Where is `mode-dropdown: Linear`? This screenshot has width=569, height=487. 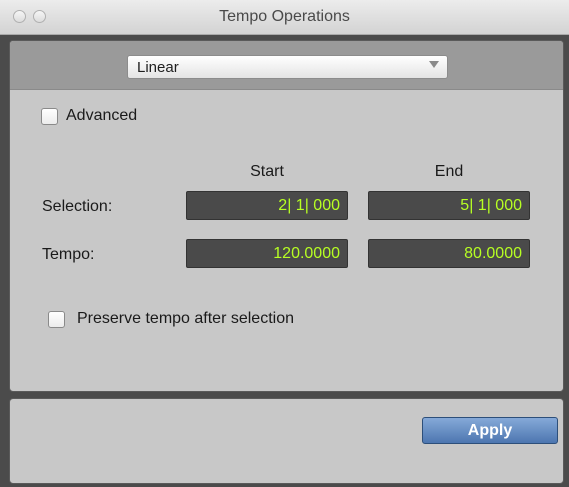 mode-dropdown: Linear is located at coordinates (287, 67).